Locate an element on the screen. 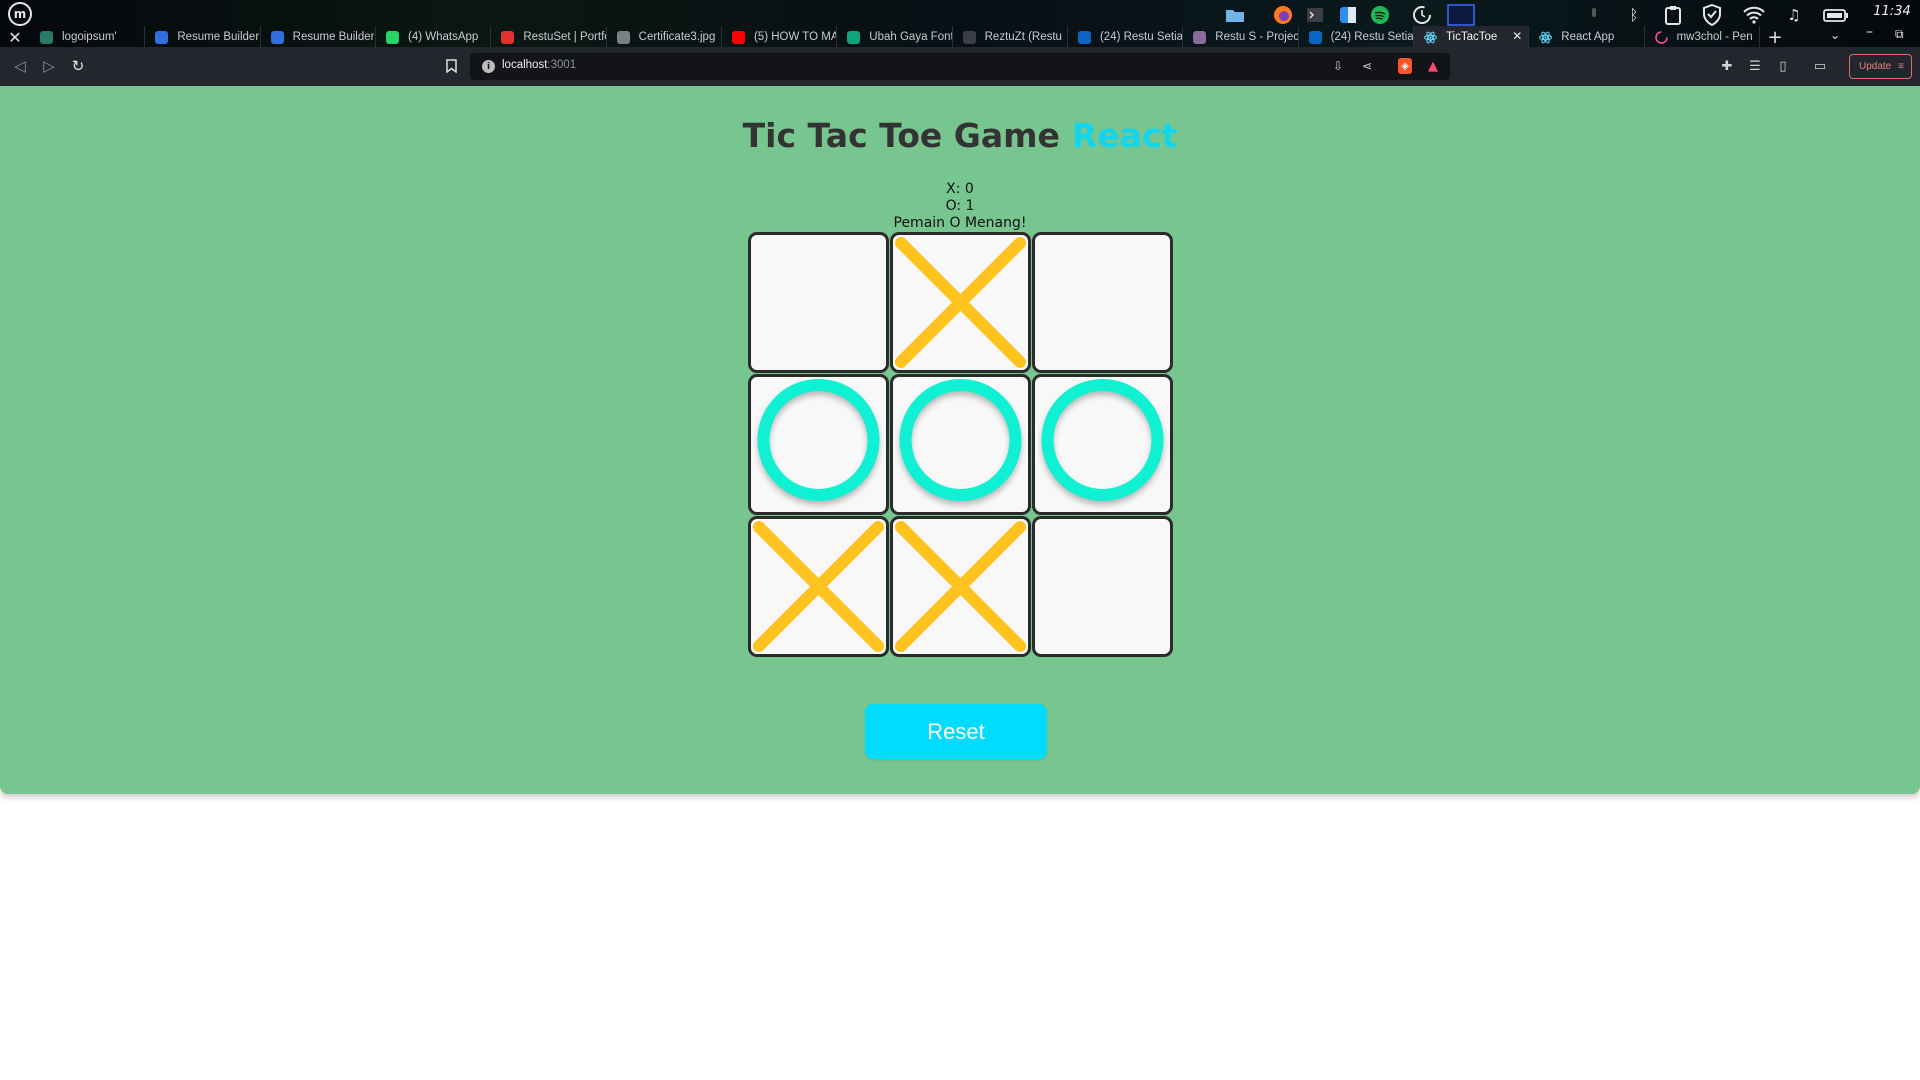 This screenshot has height=1080, width=1920. browser-tab: mw3chol - Pen is located at coordinates (1702, 37).